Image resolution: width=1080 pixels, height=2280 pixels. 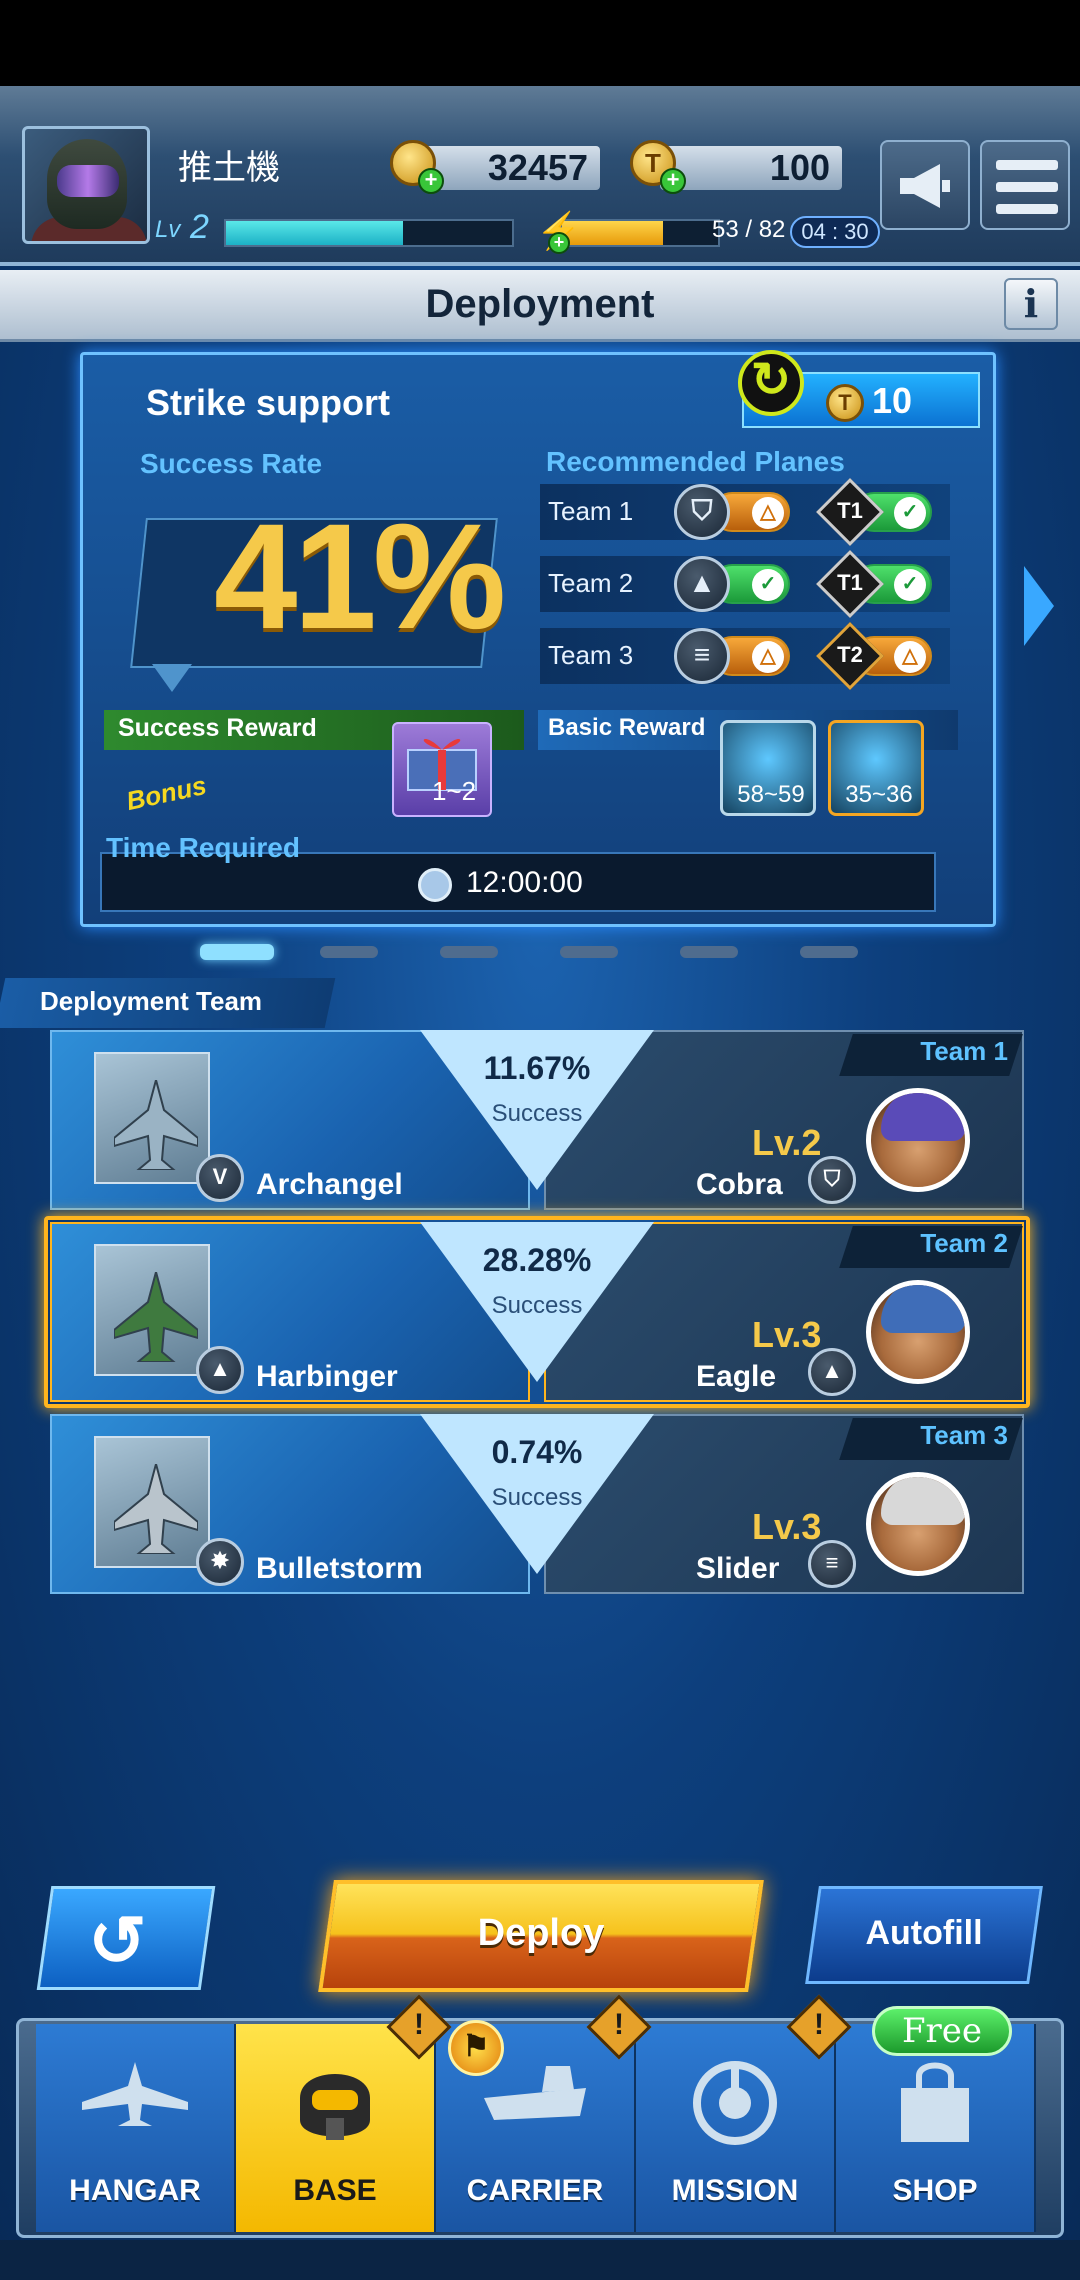 What do you see at coordinates (850, 654) in the screenshot?
I see `tier-label: T2` at bounding box center [850, 654].